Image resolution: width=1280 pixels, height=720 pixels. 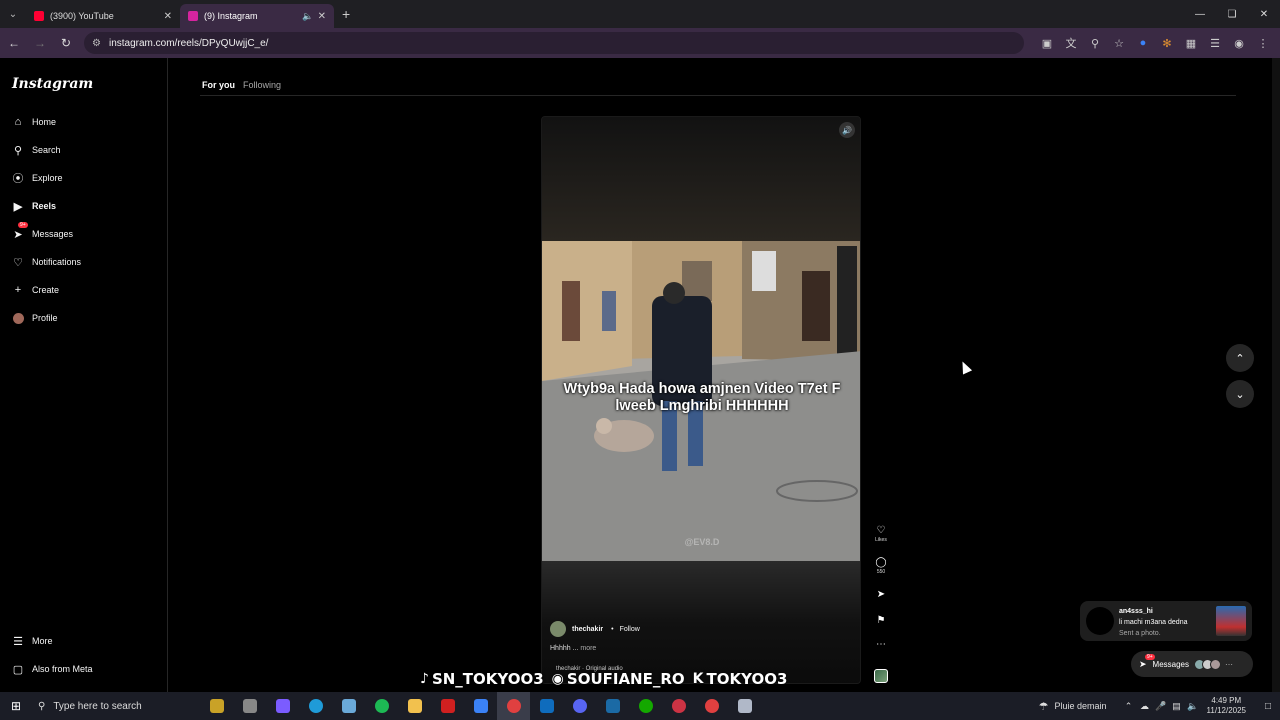 What do you see at coordinates (18, 122) in the screenshot?
I see `home-icon: ⌂` at bounding box center [18, 122].